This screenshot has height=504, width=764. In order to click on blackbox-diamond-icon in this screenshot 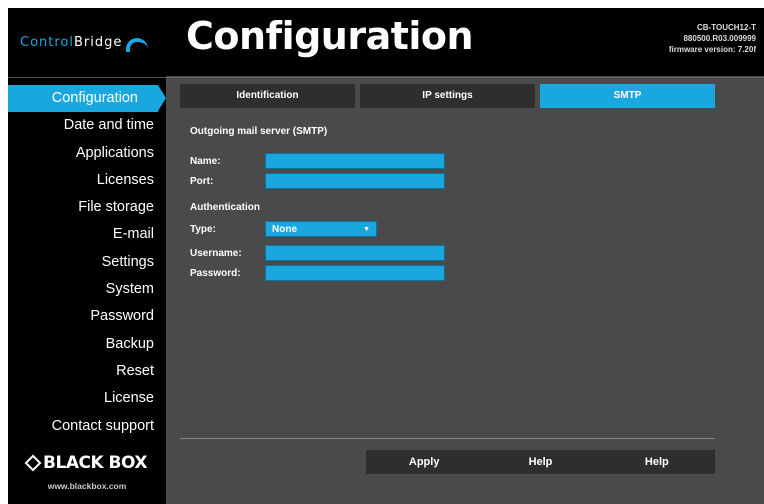, I will do `click(33, 463)`.